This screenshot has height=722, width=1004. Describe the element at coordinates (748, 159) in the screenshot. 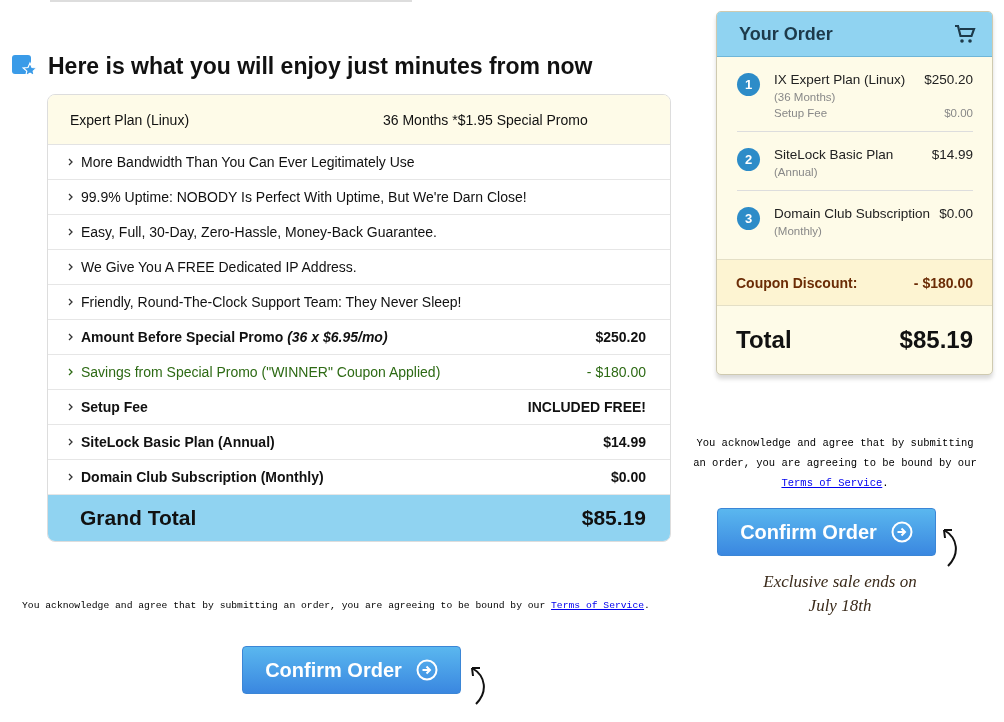

I see `step-number: 2` at that location.